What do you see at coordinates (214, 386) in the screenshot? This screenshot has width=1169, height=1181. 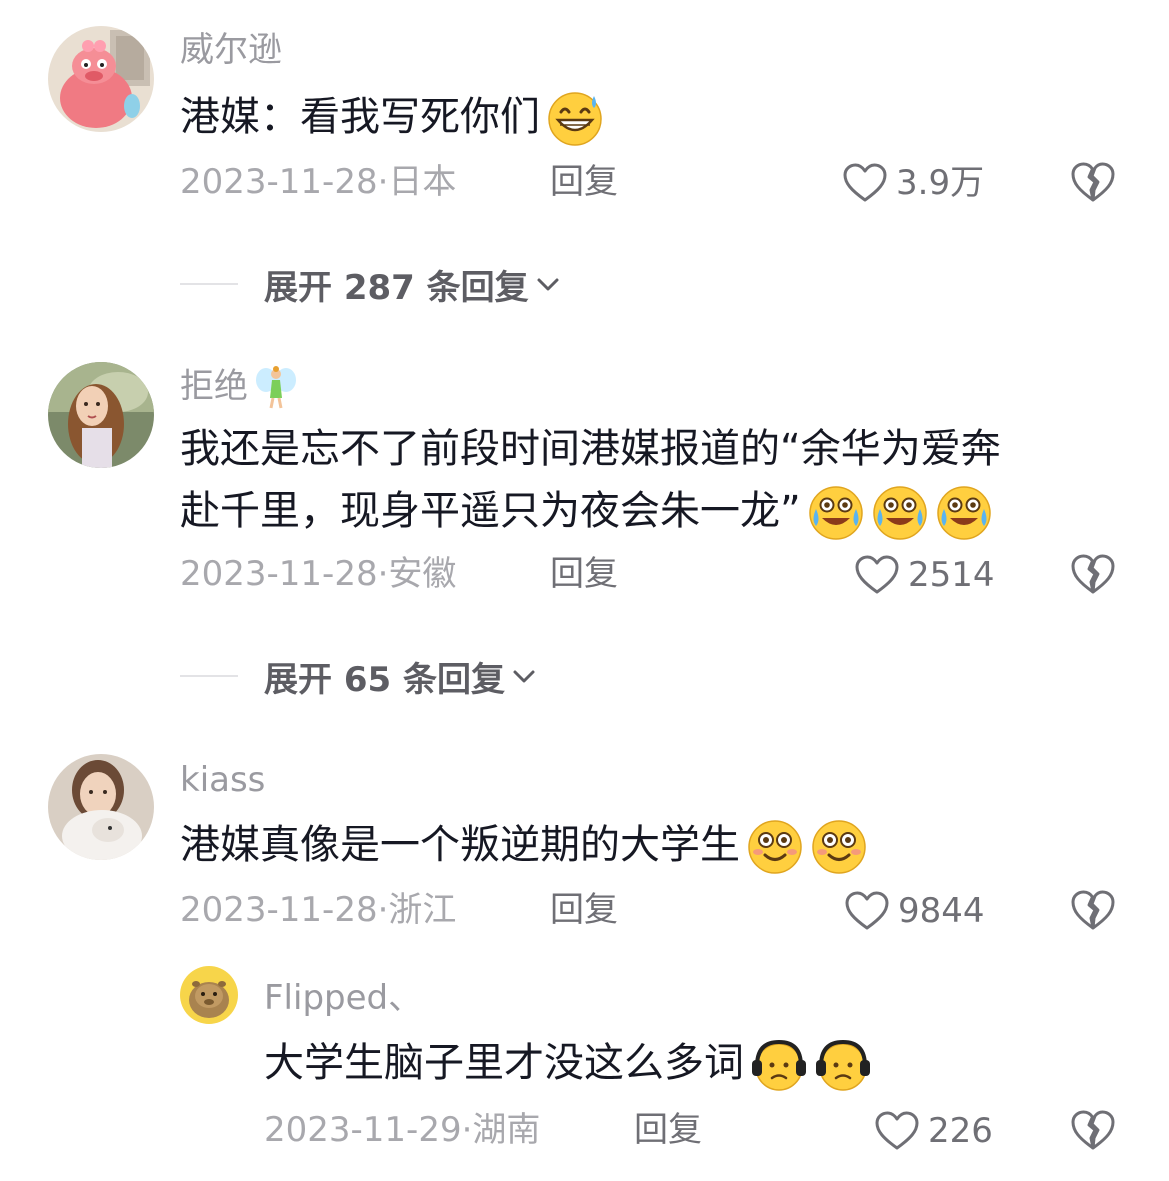 I see `username-text: 拒绝` at bounding box center [214, 386].